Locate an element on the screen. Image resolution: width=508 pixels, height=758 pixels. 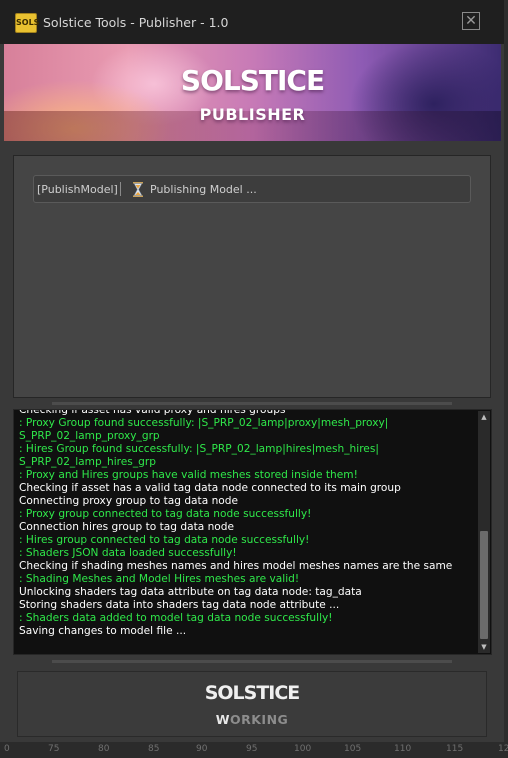
scroll-down-arrow-icon: ▼ is located at coordinates (484, 647).